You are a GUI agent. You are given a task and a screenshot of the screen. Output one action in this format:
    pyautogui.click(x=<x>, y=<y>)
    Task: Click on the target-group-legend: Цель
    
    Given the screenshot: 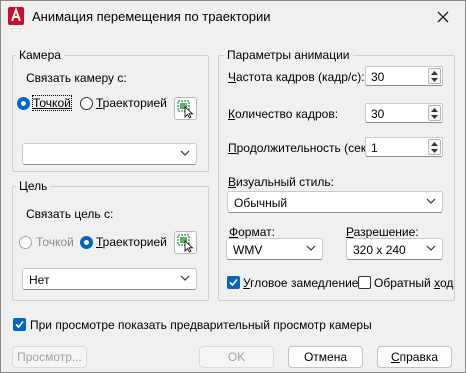 What is the action you would take?
    pyautogui.click(x=33, y=186)
    